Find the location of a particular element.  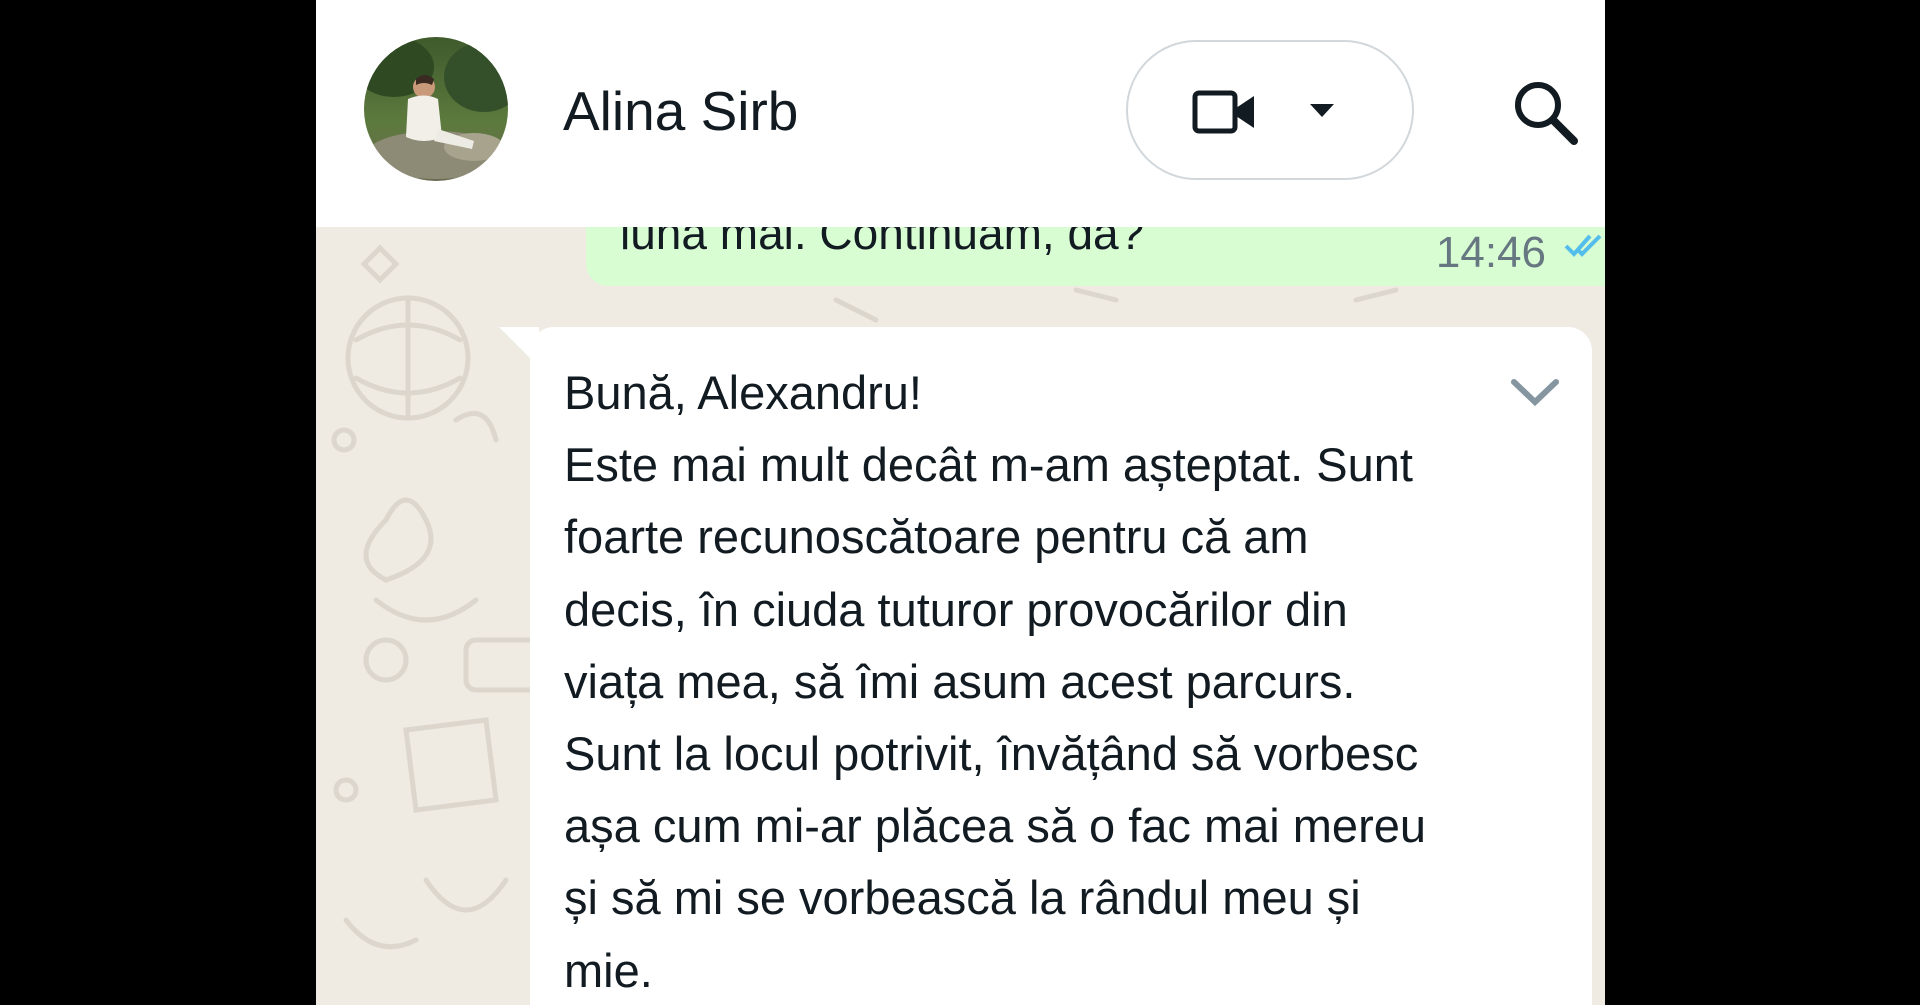

message-line: așa cum mi-ar plăcea să o fac mai mereu is located at coordinates (995, 826).